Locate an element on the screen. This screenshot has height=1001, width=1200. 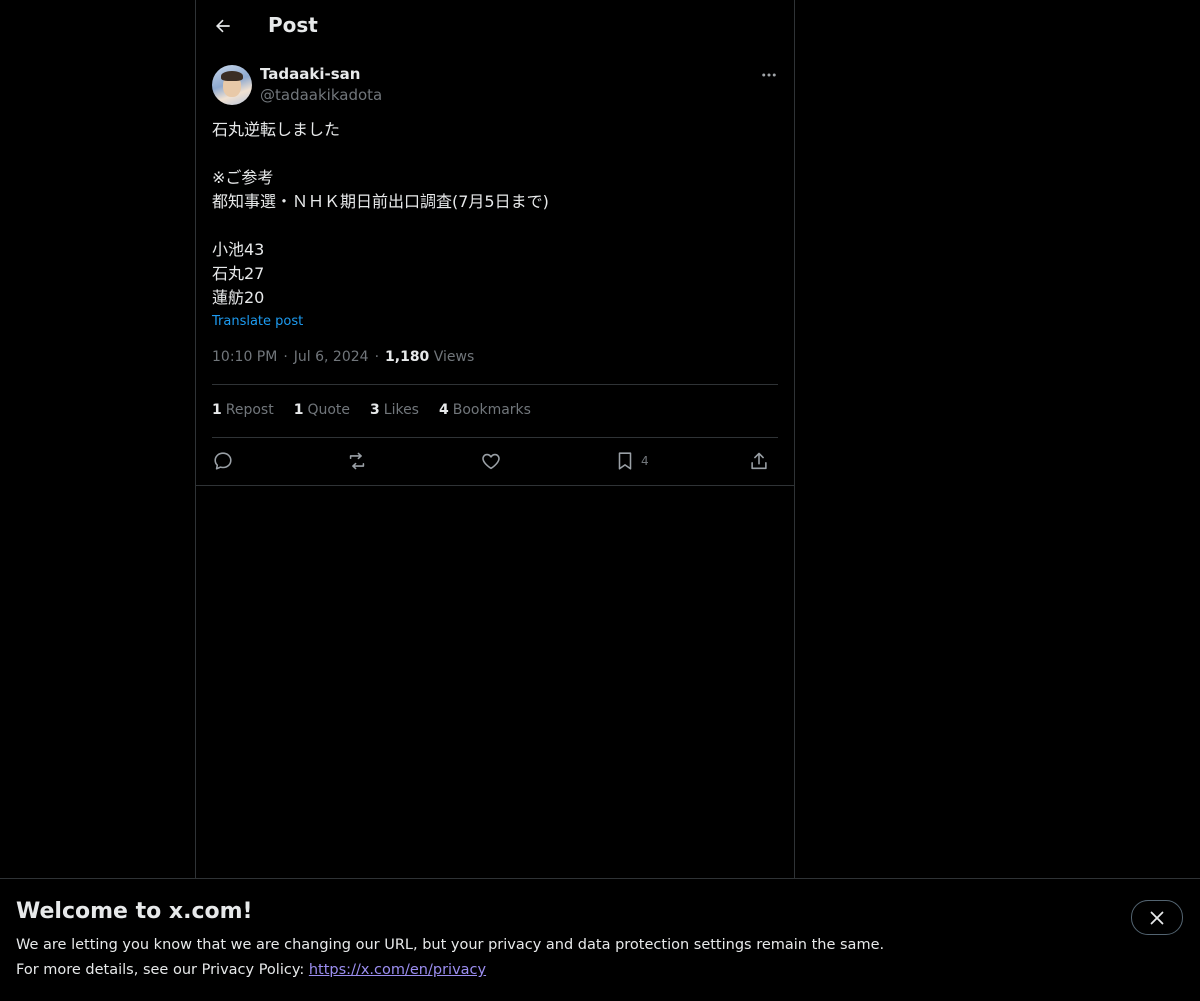
views-label: Views is located at coordinates (454, 357).